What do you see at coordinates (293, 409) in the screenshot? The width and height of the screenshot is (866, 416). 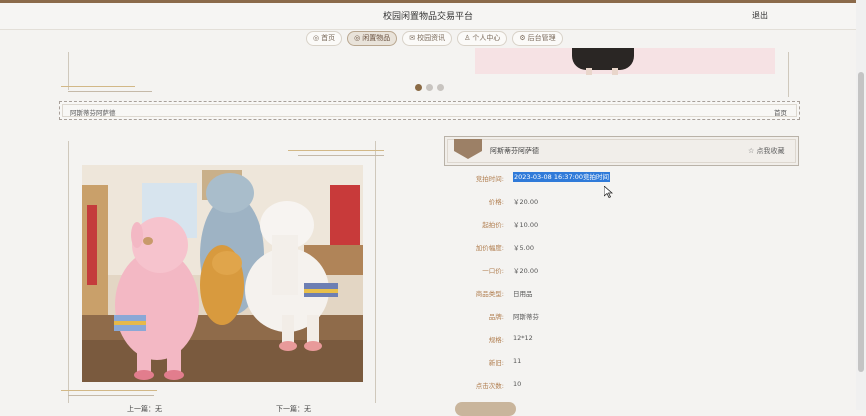 I see `next-article-link: 下一篇：无` at bounding box center [293, 409].